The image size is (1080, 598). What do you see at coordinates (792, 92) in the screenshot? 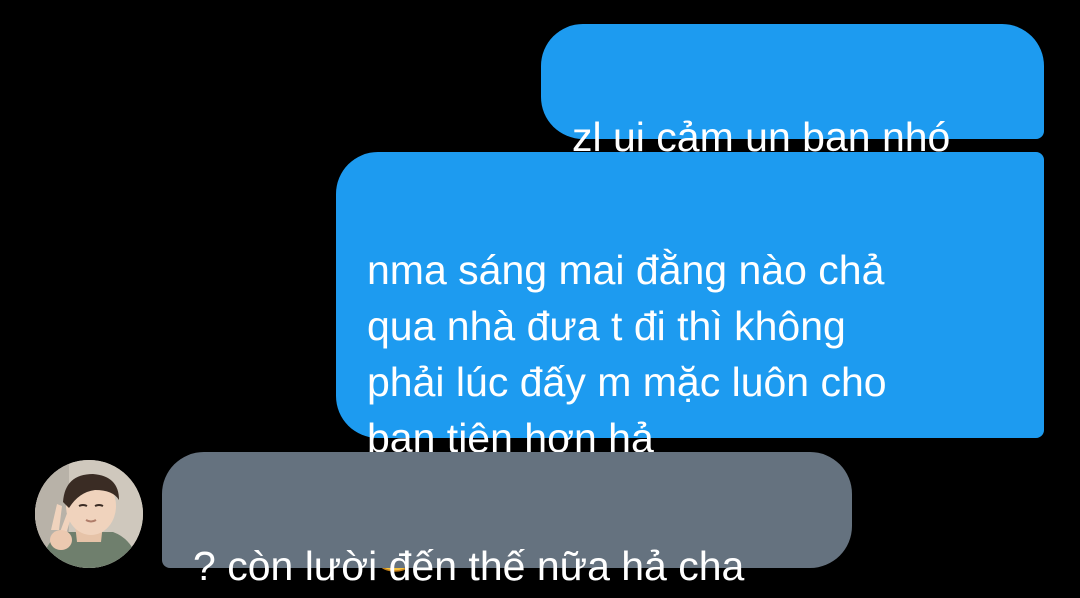
I see `sent-message-bubble: zl ui cảm un bạn nhó` at bounding box center [792, 92].